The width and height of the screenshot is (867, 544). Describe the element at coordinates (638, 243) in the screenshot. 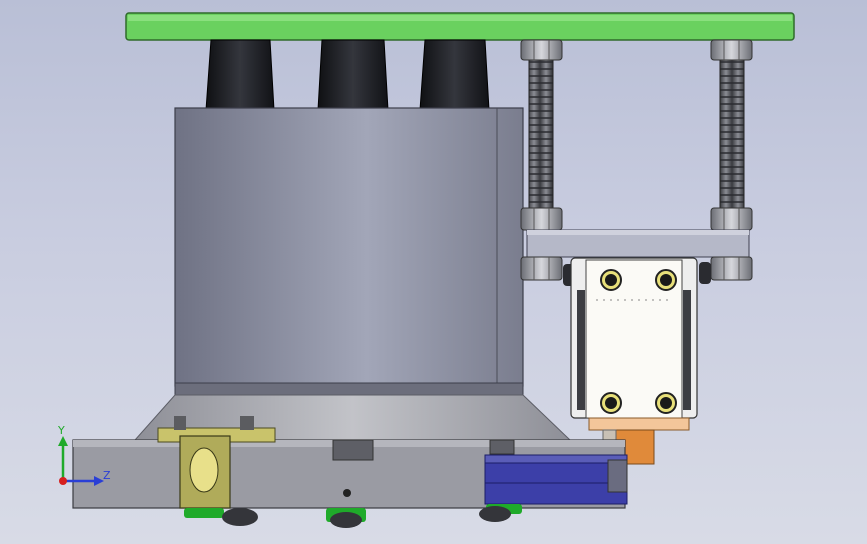

I see `cross-bar` at that location.